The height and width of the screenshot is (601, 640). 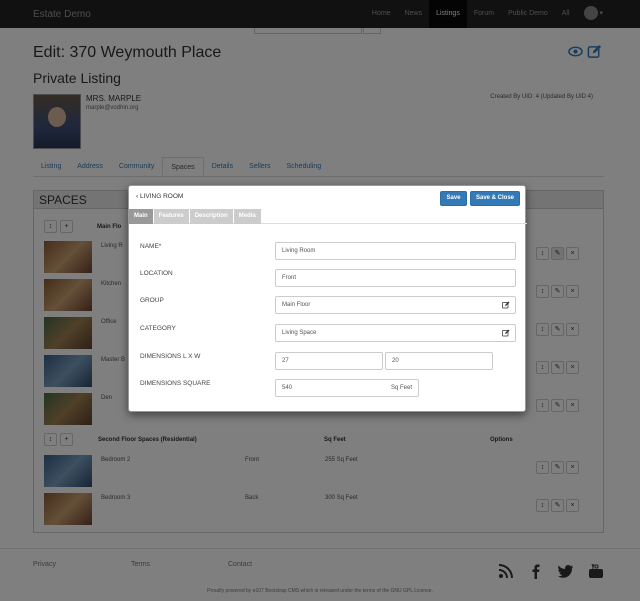 I want to click on tab-description: Description, so click(x=211, y=216).